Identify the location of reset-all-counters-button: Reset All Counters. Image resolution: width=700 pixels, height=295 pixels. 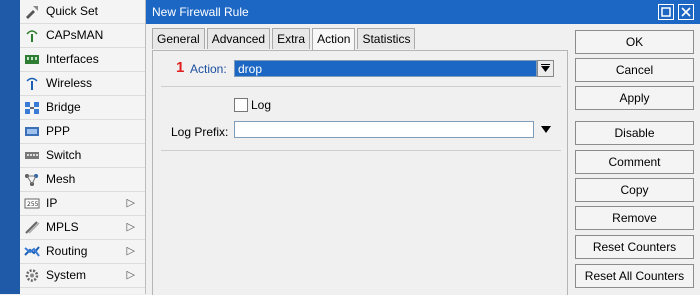
(634, 276).